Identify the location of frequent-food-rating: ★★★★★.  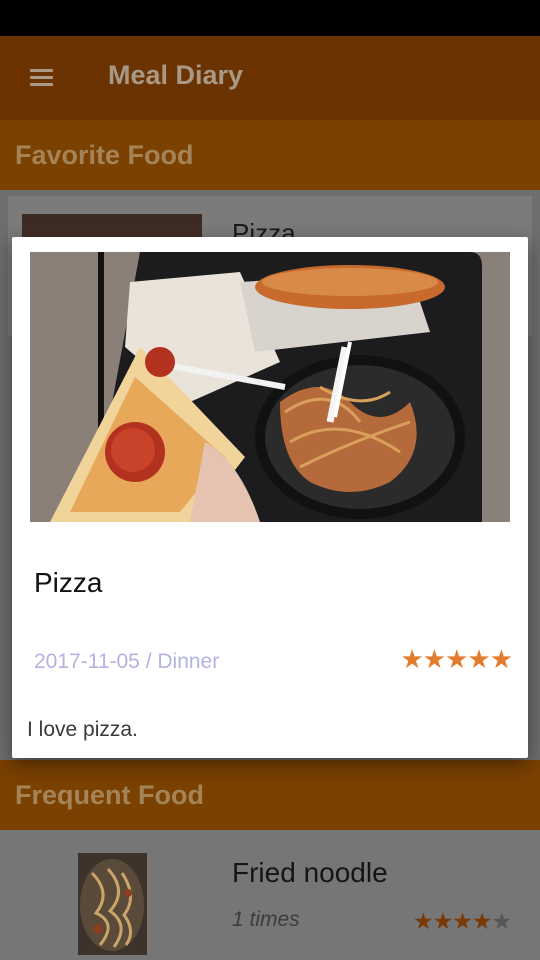
(463, 921).